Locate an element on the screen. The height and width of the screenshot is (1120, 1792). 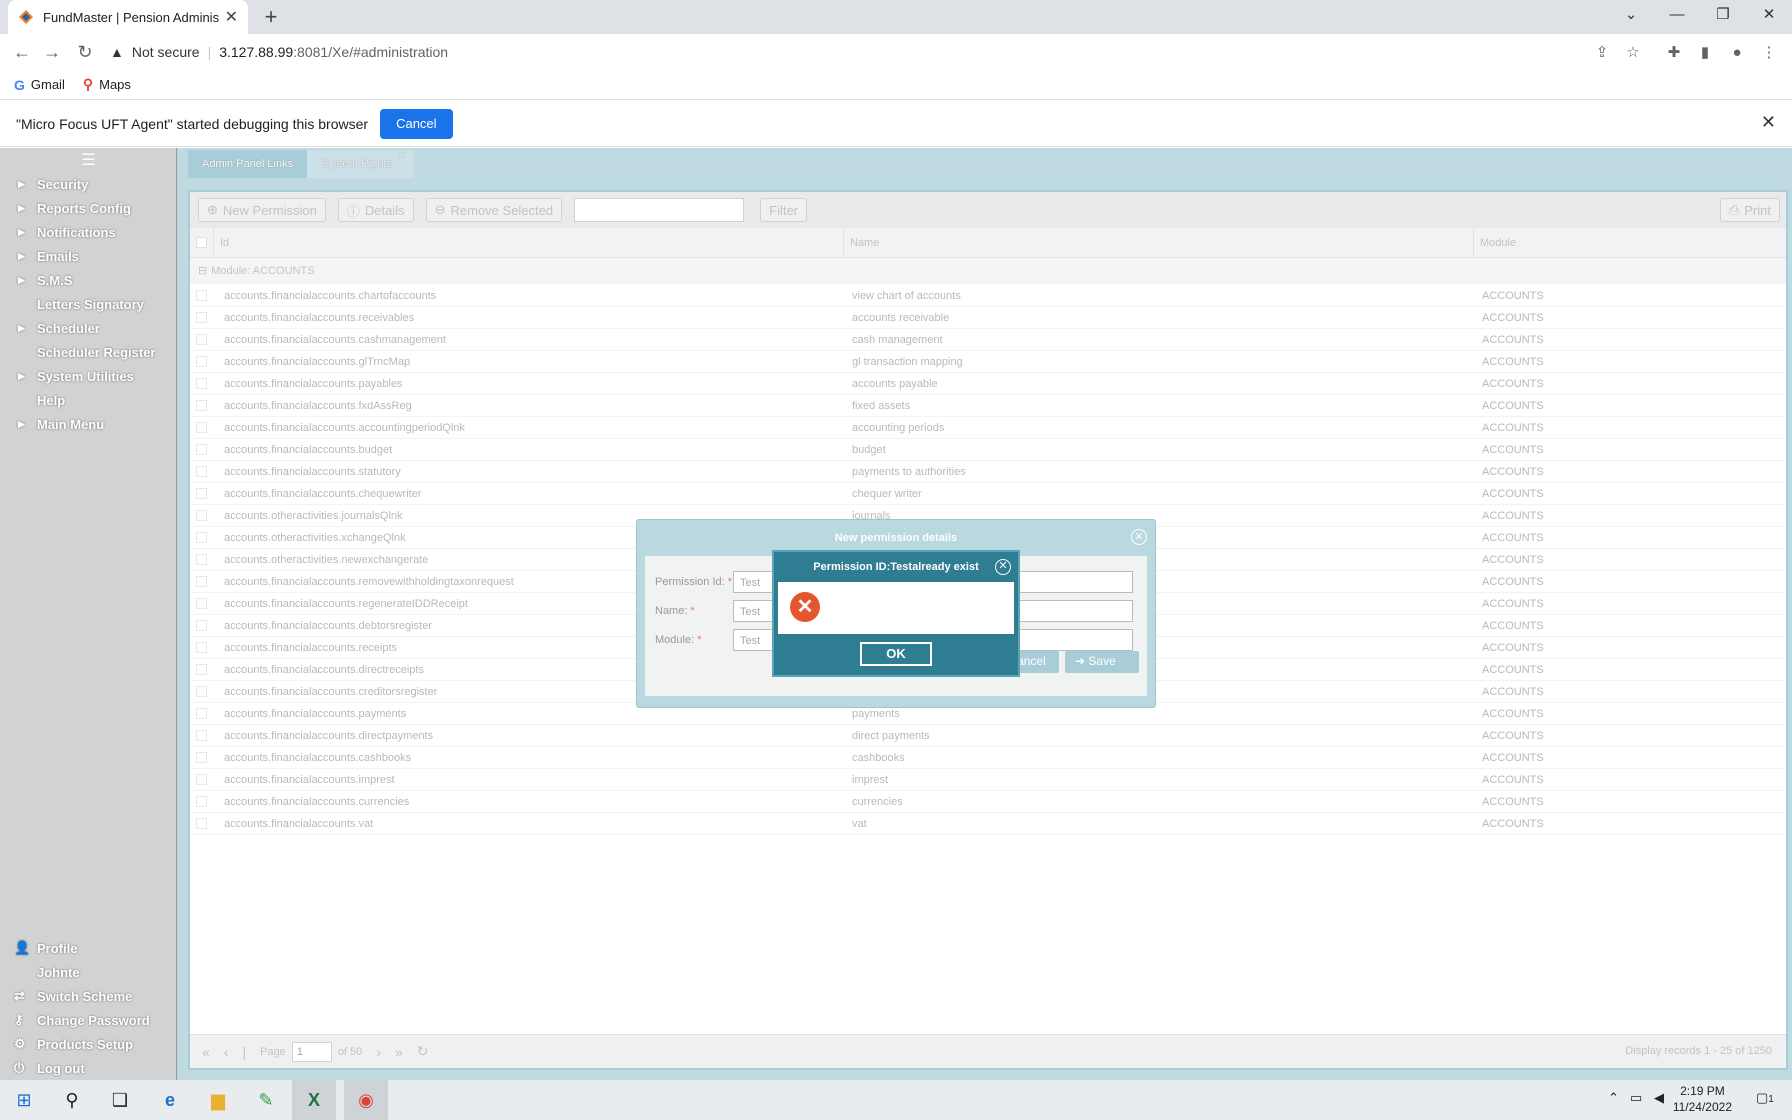
close-tab-icon: ✕ is located at coordinates (231, 17).